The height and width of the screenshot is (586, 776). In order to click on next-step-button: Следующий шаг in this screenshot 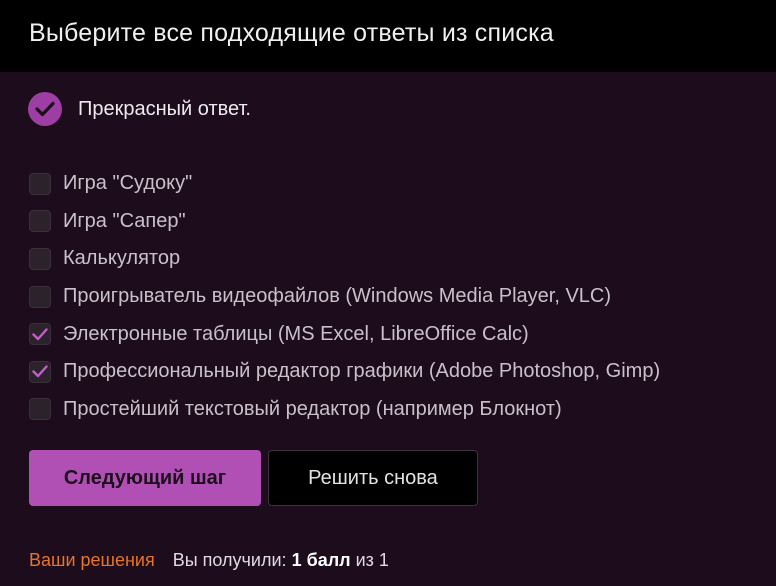, I will do `click(145, 478)`.